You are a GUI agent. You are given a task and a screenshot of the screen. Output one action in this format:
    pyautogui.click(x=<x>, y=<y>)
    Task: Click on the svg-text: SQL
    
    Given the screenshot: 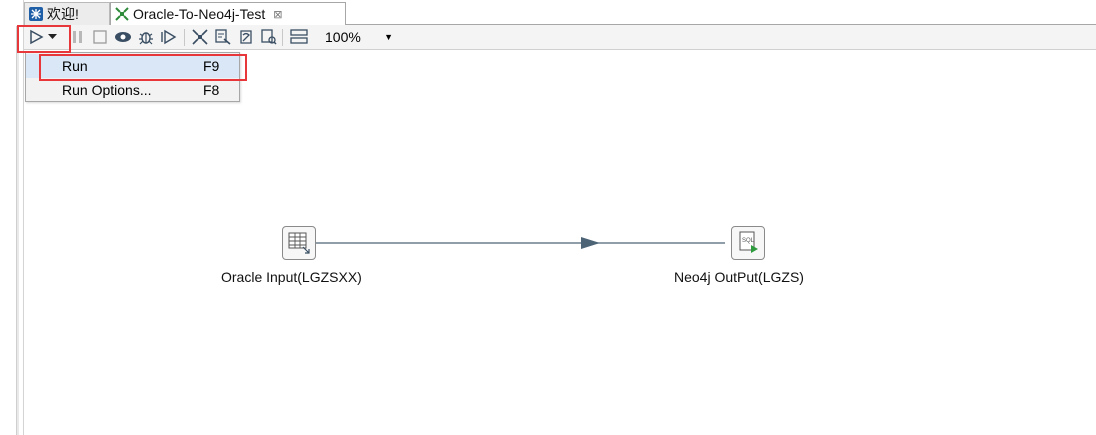 What is the action you would take?
    pyautogui.click(x=748, y=241)
    